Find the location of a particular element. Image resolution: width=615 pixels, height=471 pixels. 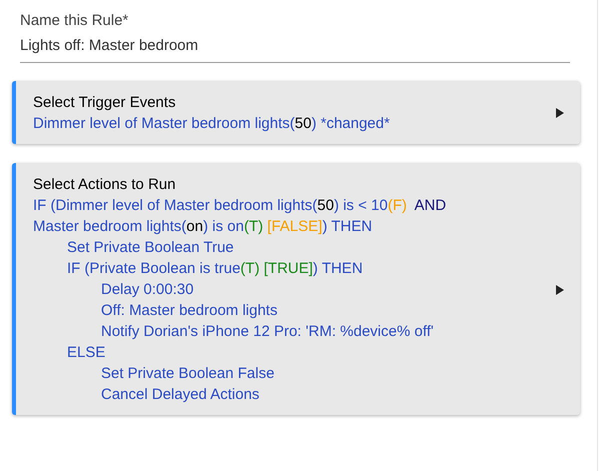

rule-line: IF (Private Boolean is true(T) [TRUE]) THEN is located at coordinates (215, 268).